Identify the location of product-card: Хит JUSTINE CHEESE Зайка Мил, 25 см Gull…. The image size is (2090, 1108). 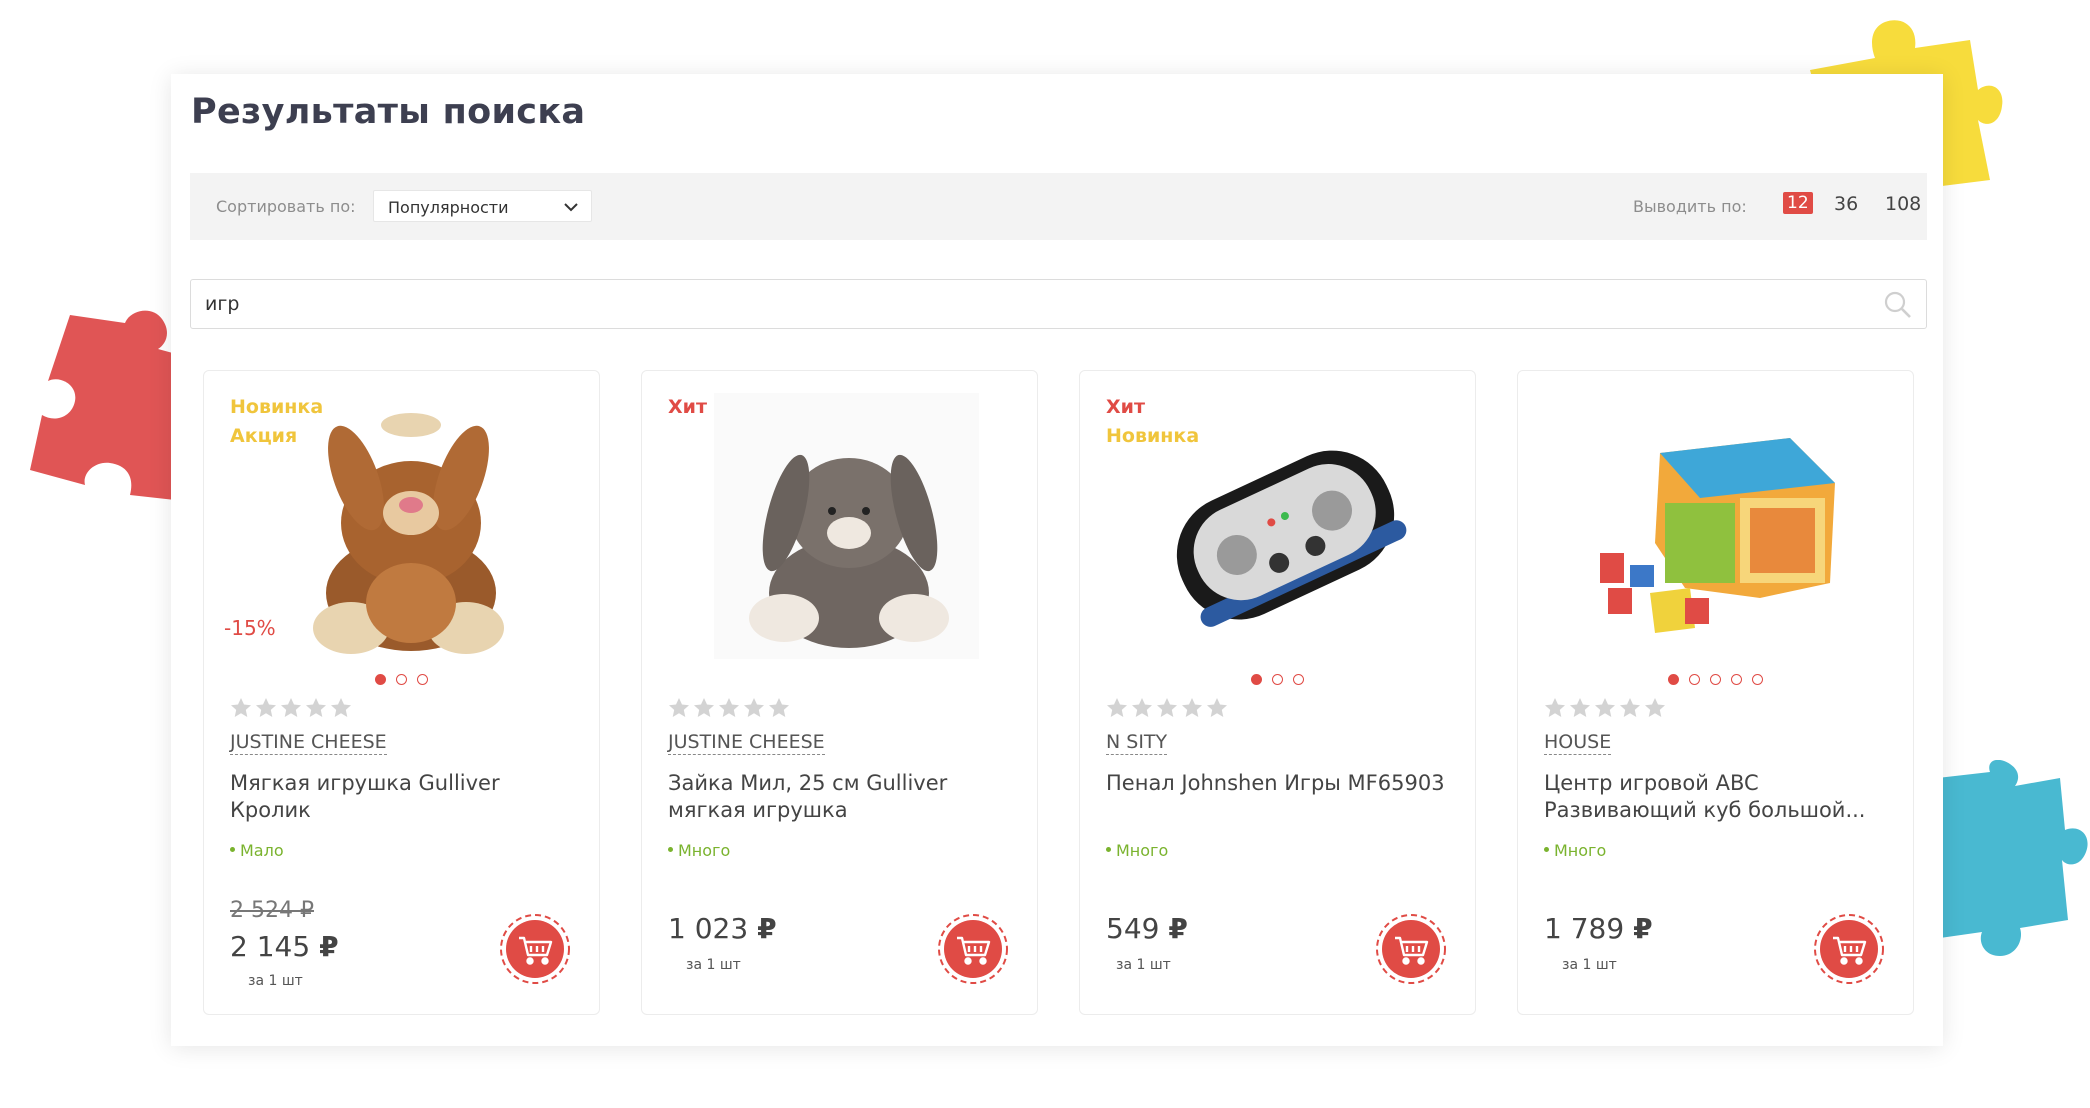
(839, 692).